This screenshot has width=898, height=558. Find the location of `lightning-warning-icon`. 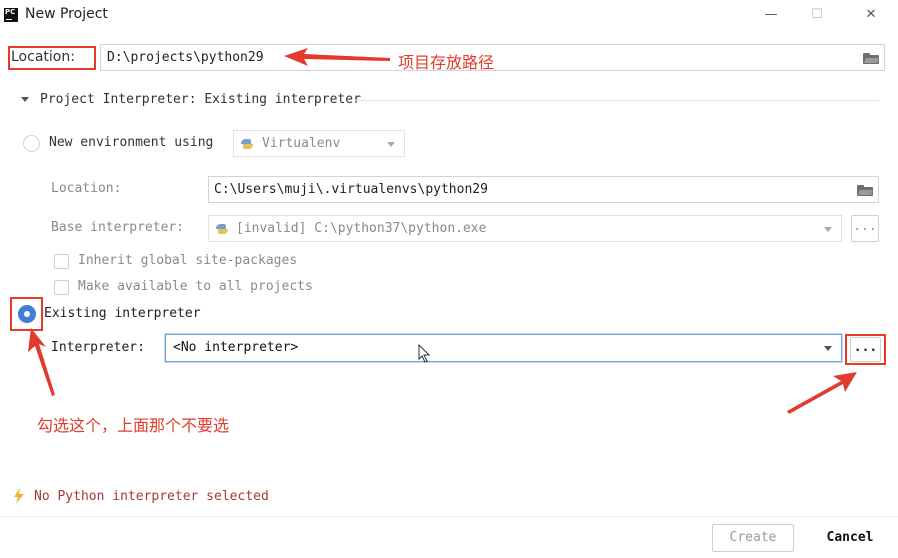

lightning-warning-icon is located at coordinates (19, 496).